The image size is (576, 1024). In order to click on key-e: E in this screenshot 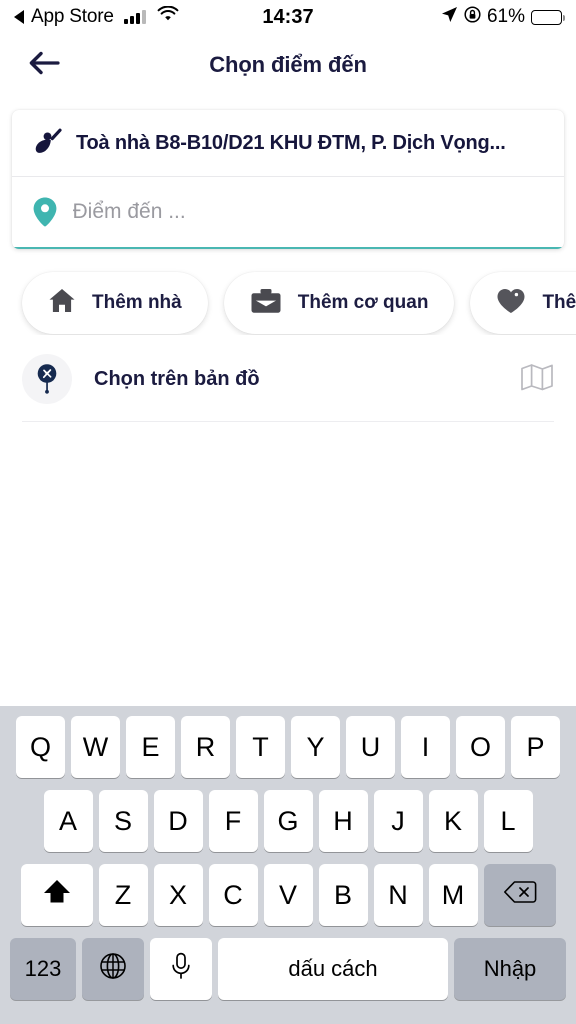, I will do `click(150, 747)`.